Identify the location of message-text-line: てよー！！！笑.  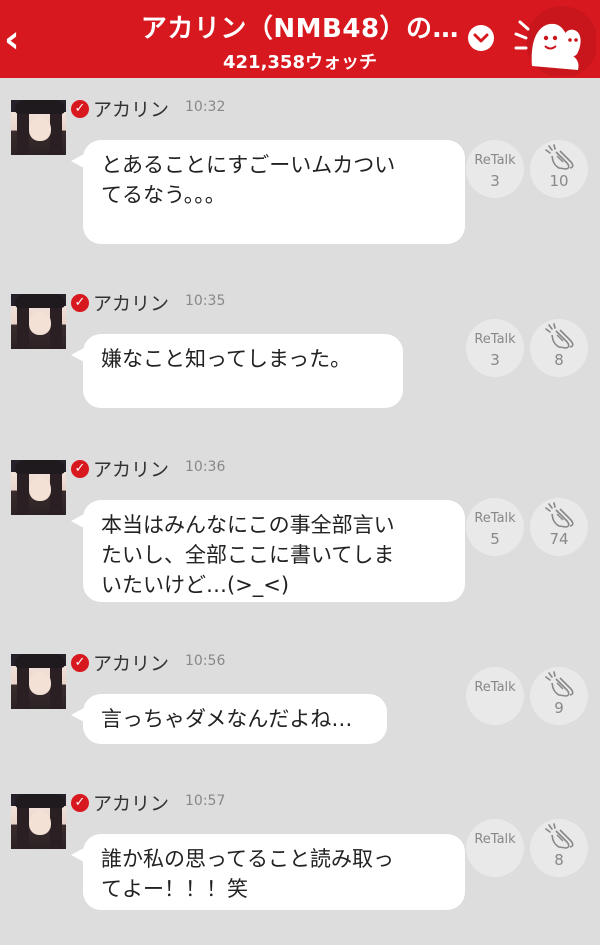
(174, 889).